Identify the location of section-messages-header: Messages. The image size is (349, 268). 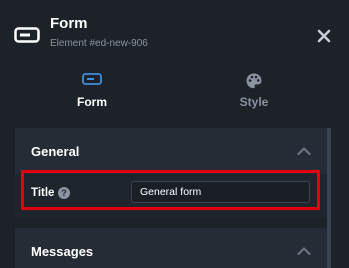
(171, 248).